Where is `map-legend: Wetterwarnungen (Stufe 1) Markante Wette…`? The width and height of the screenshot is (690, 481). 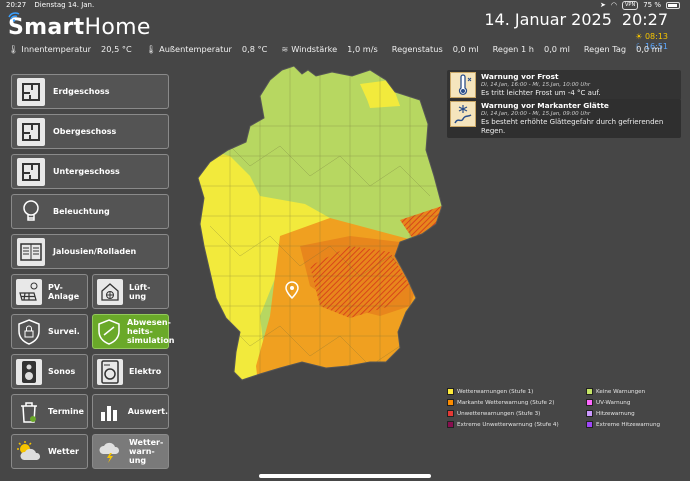
map-legend: Wetterwarnungen (Stufe 1) Markante Wette… is located at coordinates (564, 410).